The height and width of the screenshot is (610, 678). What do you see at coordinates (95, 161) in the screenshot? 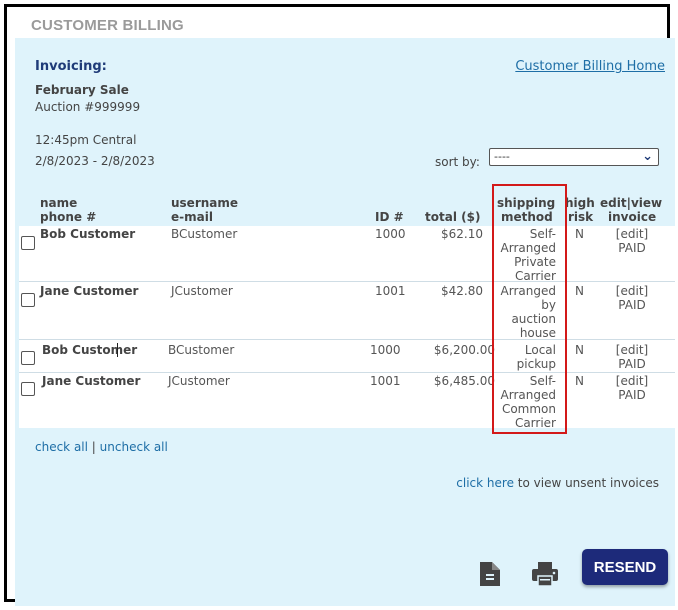
I see `sale-dates: 2/8/2023 - 2/8/2023` at bounding box center [95, 161].